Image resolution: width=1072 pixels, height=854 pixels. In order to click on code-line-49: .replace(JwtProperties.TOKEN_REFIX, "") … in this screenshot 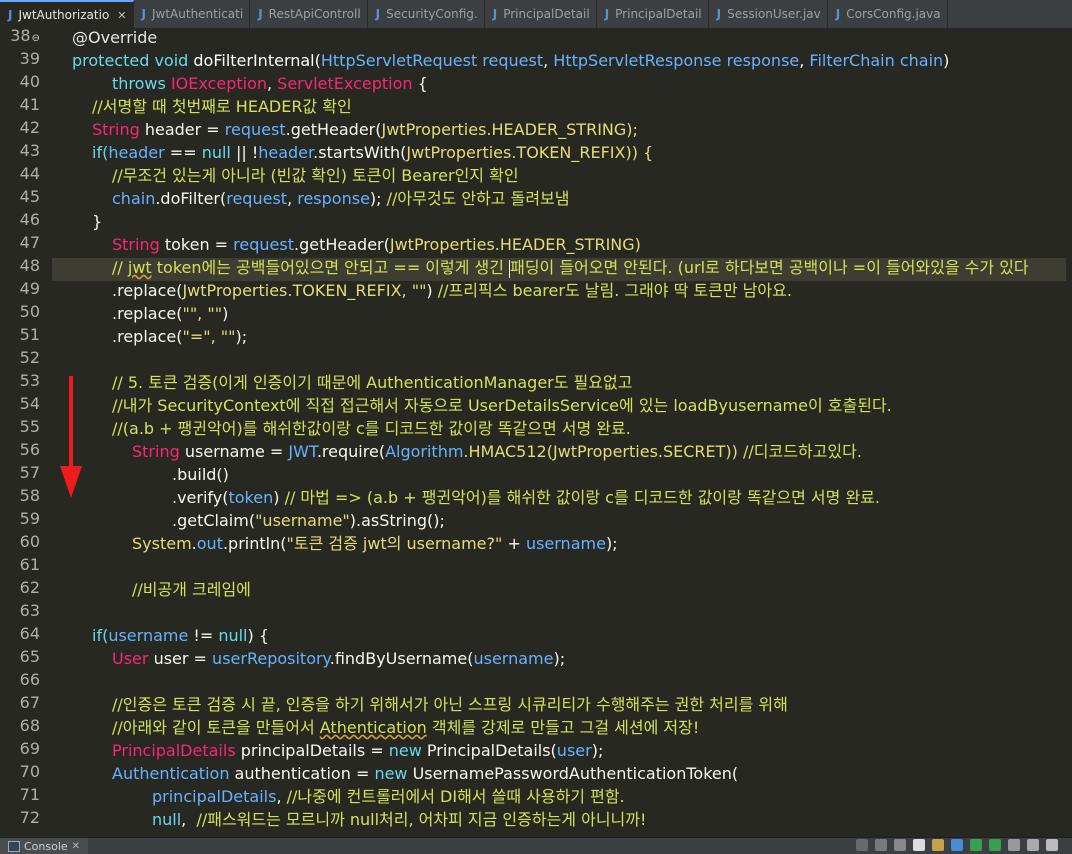, I will do `click(452, 290)`.